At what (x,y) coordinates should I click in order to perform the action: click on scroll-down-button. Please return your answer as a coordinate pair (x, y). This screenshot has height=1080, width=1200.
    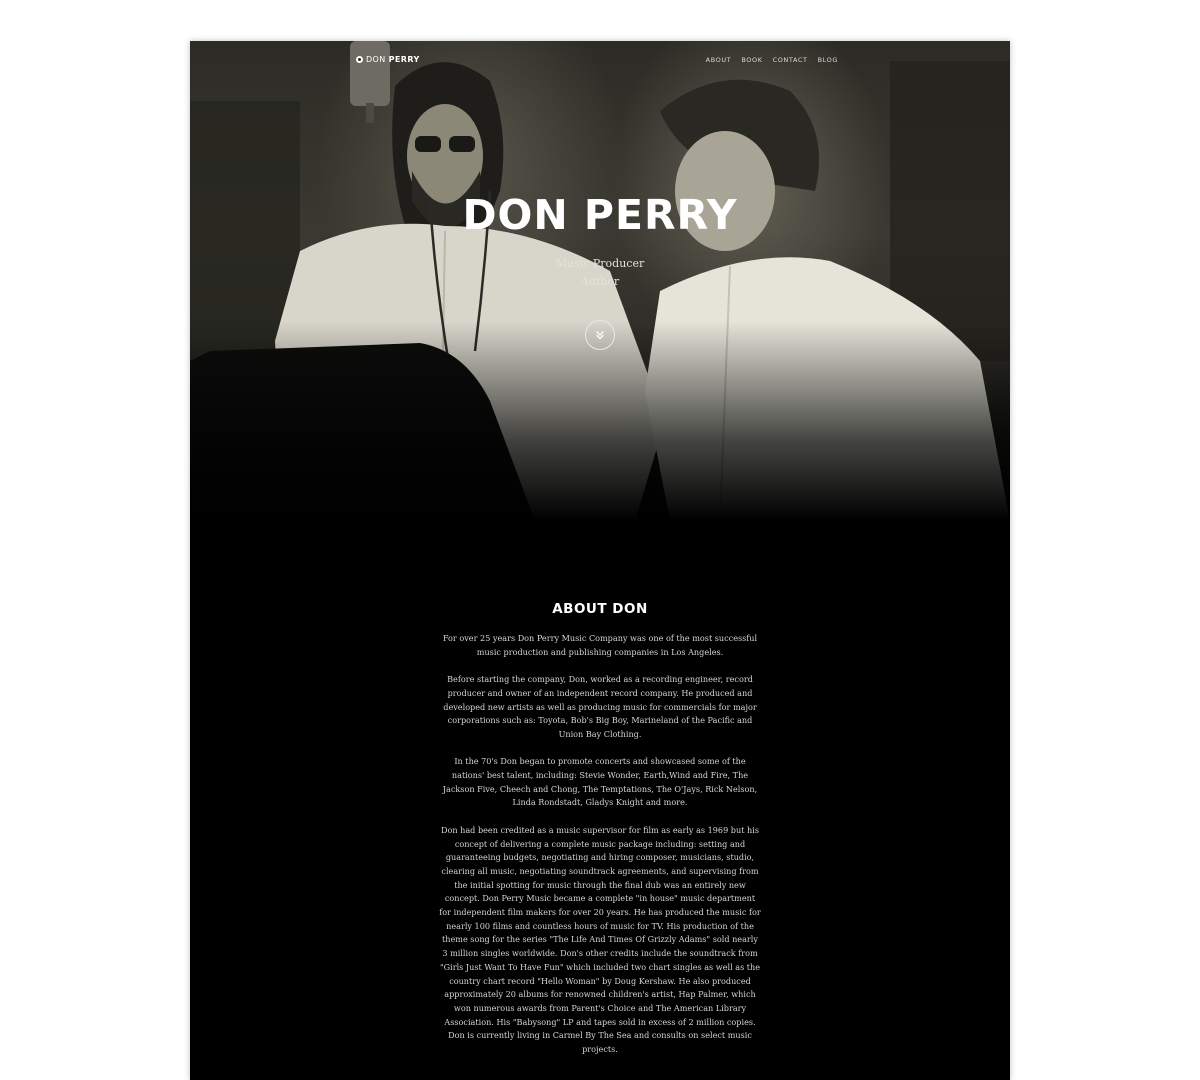
    Looking at the image, I should click on (600, 335).